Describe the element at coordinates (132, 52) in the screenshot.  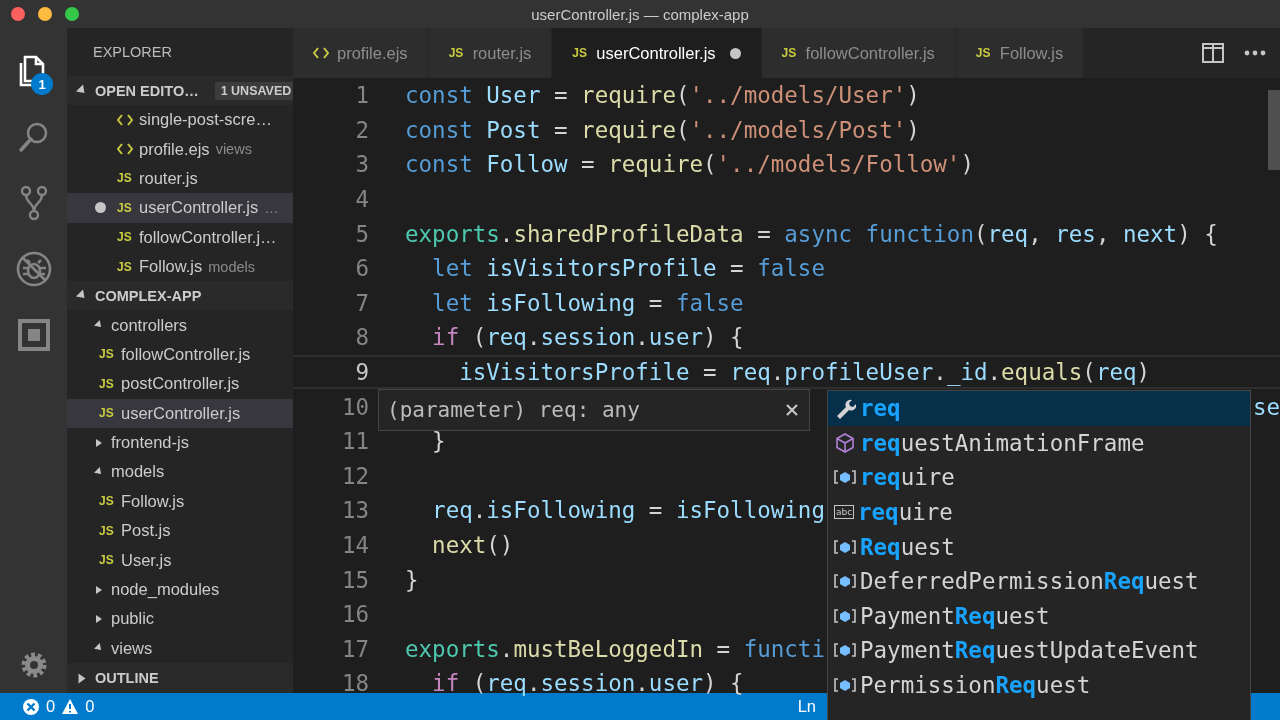
I see `sidebar-title: EXPLORER` at that location.